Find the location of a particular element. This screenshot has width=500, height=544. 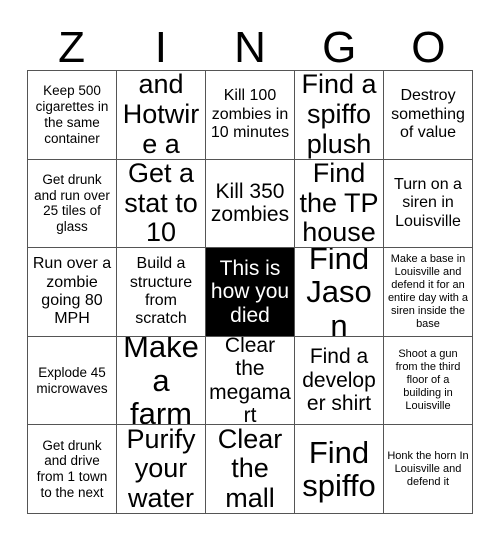

bingo-cell-label: Turn on a siren in Louisville is located at coordinates (428, 202).